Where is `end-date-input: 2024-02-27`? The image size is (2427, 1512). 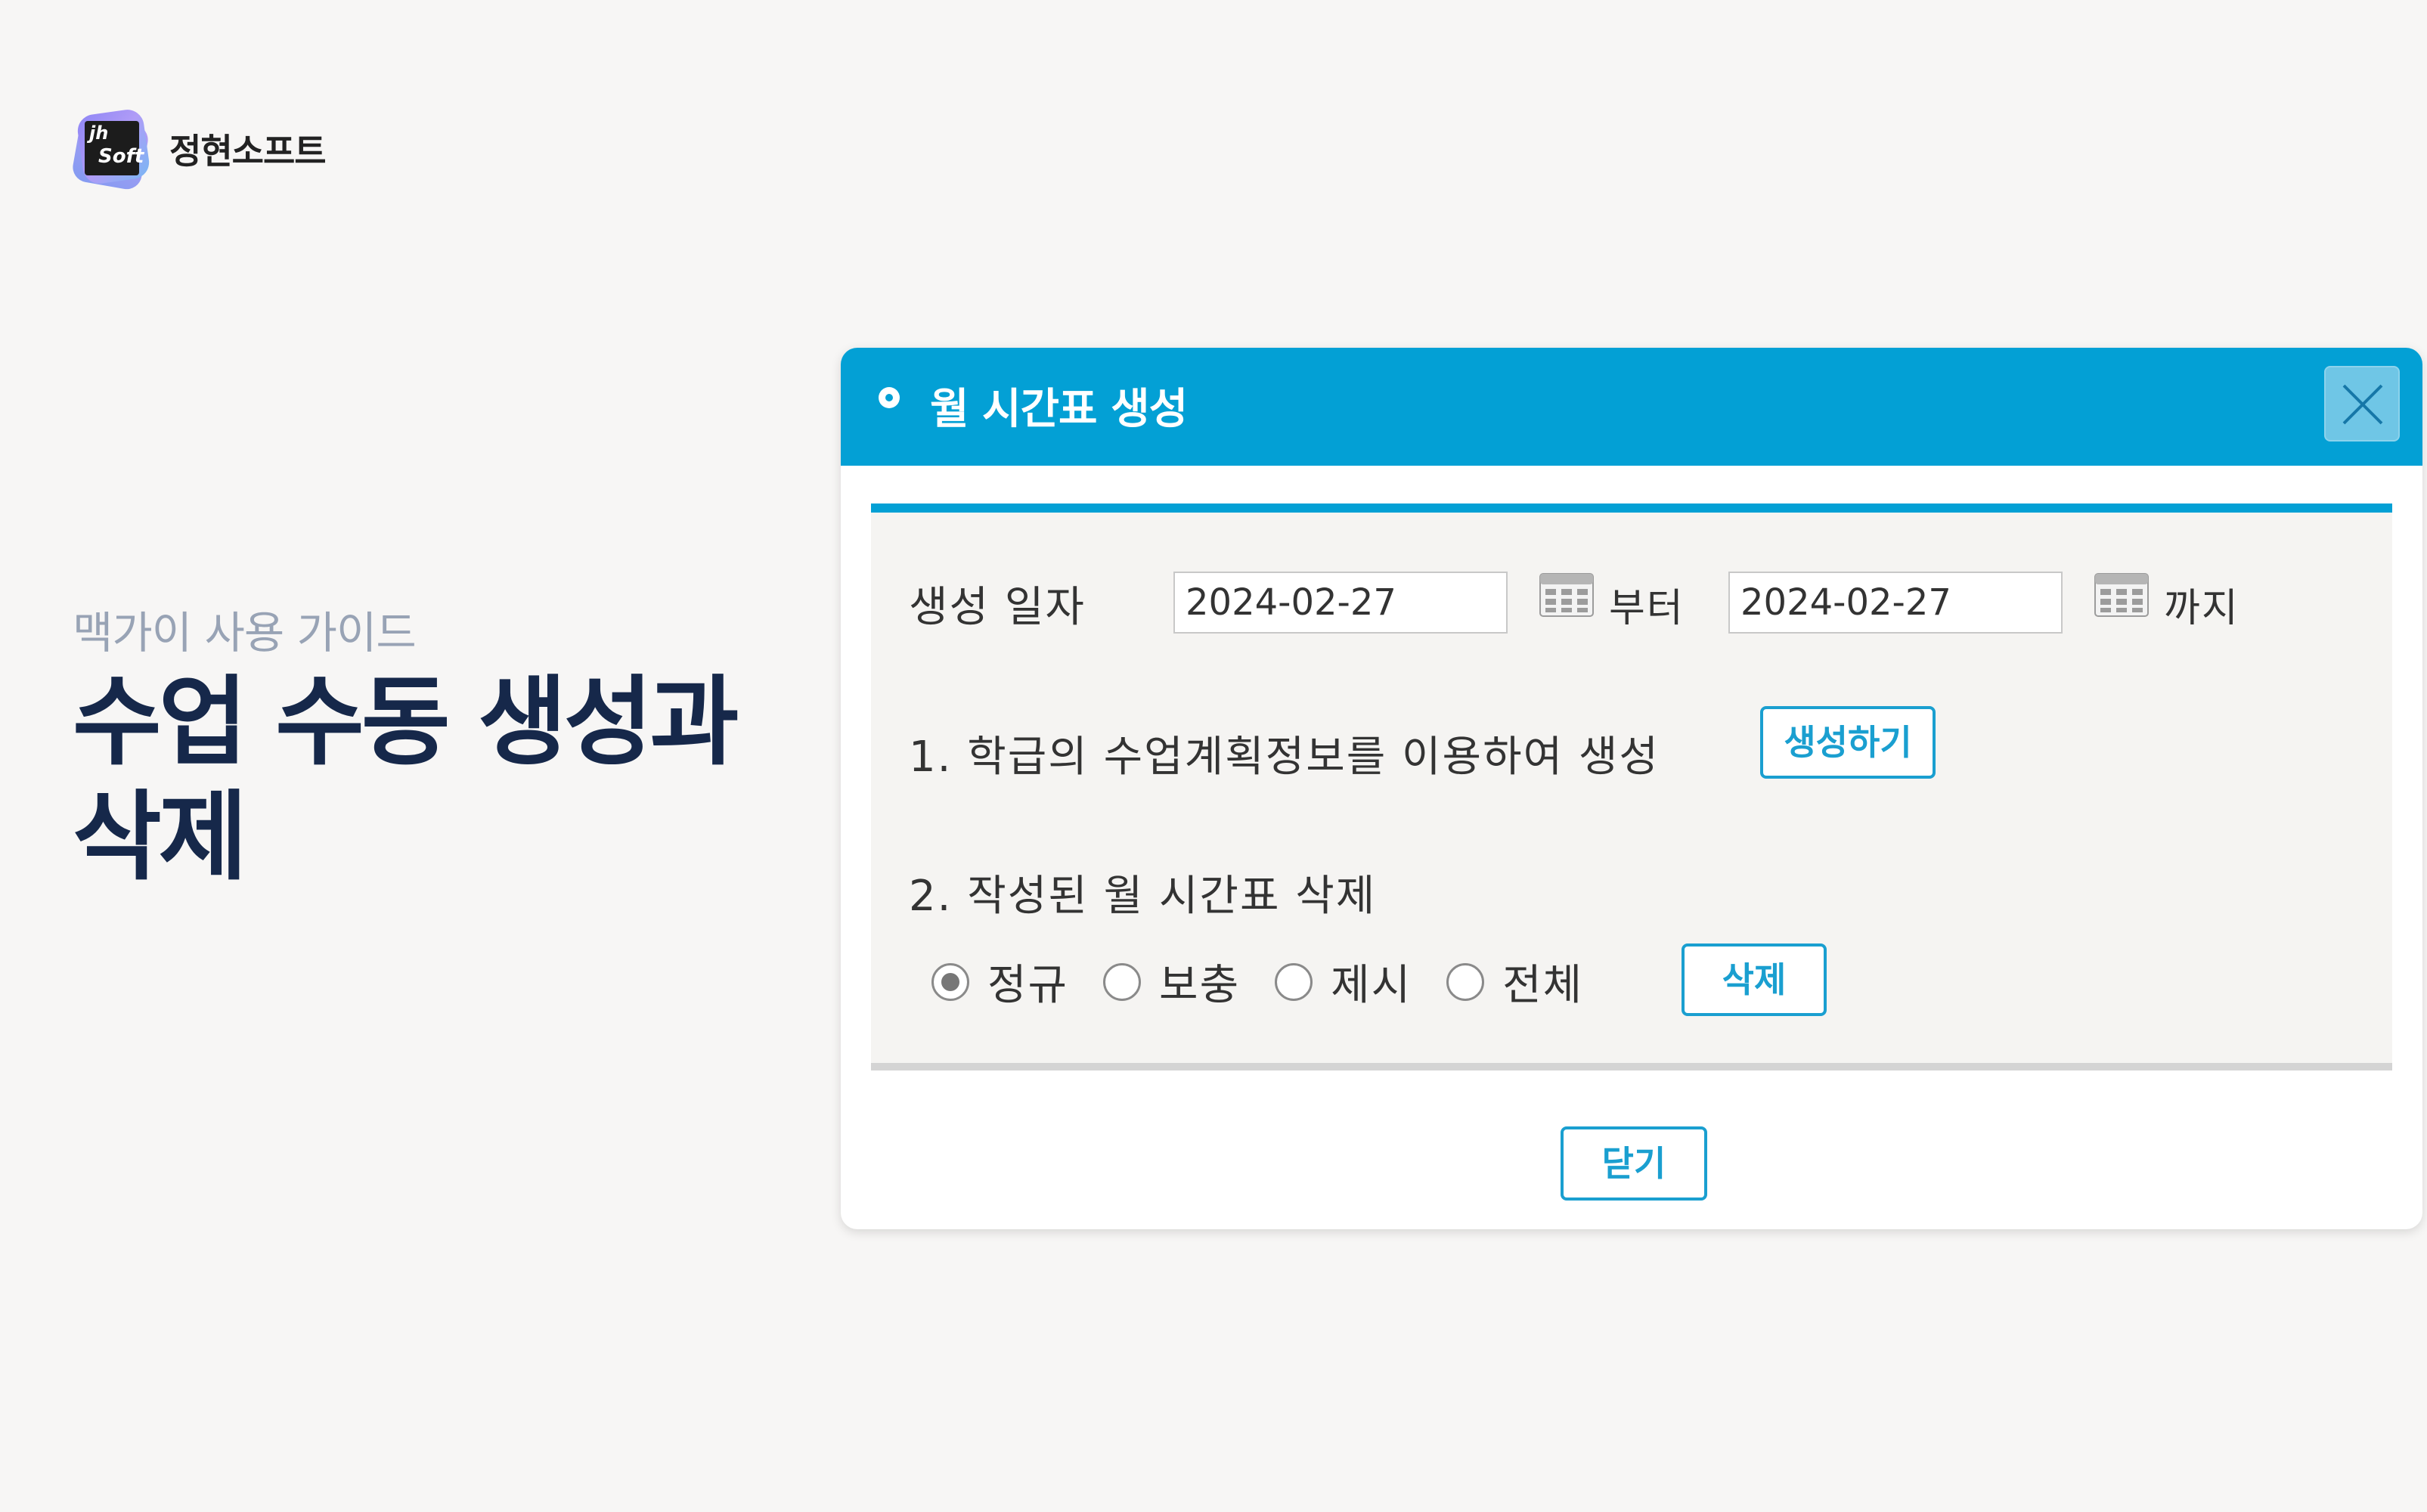
end-date-input: 2024-02-27 is located at coordinates (1896, 603).